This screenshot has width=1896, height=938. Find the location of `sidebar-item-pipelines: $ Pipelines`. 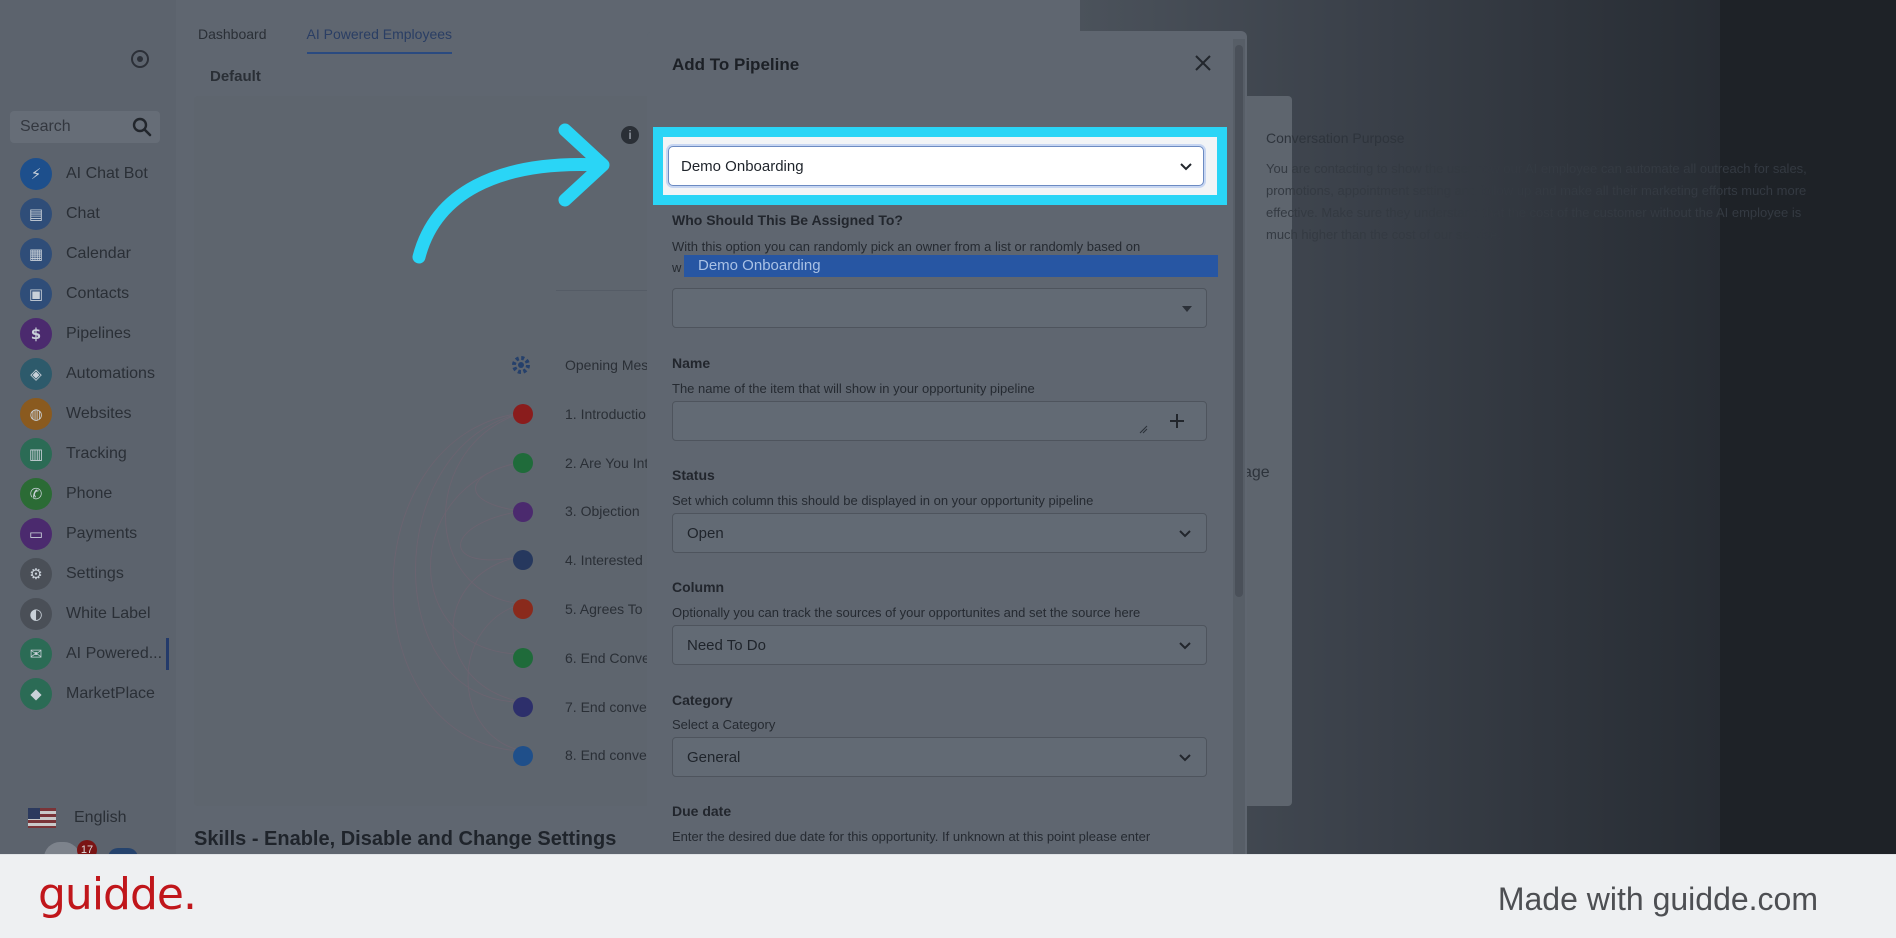

sidebar-item-pipelines: $ Pipelines is located at coordinates (88, 334).